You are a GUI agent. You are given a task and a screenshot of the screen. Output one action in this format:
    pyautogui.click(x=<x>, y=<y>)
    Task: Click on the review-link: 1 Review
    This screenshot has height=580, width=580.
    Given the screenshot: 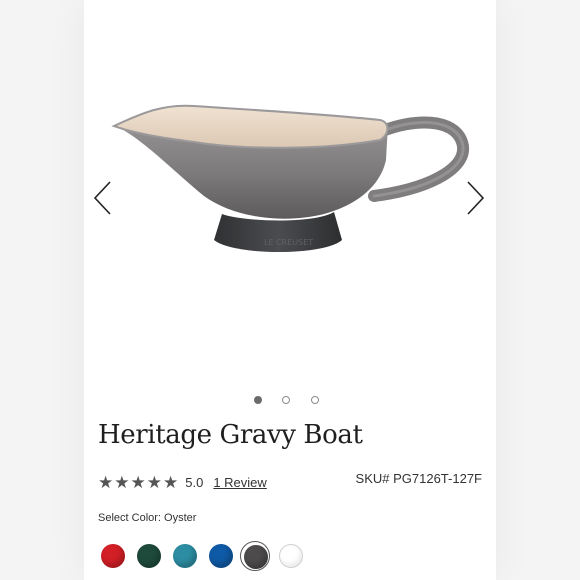 What is the action you would take?
    pyautogui.click(x=239, y=482)
    